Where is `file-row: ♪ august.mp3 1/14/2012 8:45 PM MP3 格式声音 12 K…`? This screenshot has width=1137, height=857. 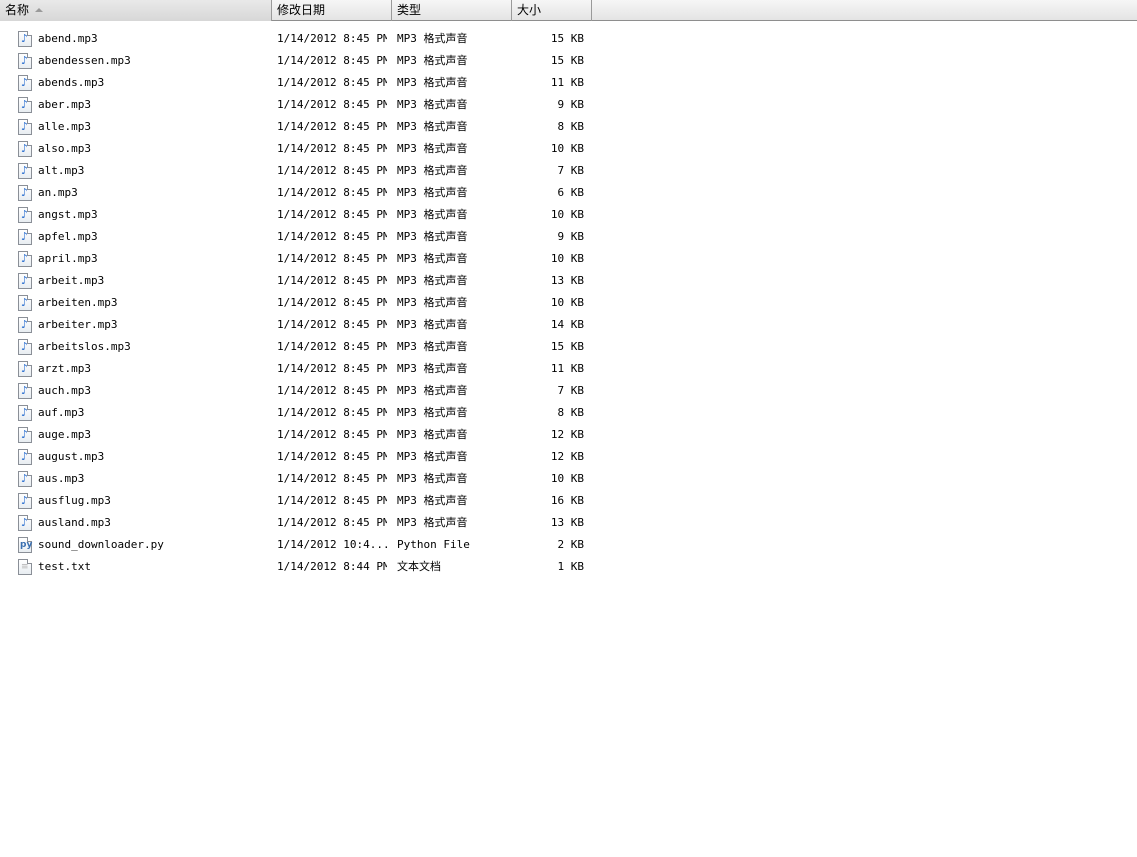 file-row: ♪ august.mp3 1/14/2012 8:45 PM MP3 格式声音 12 K… is located at coordinates (300, 457).